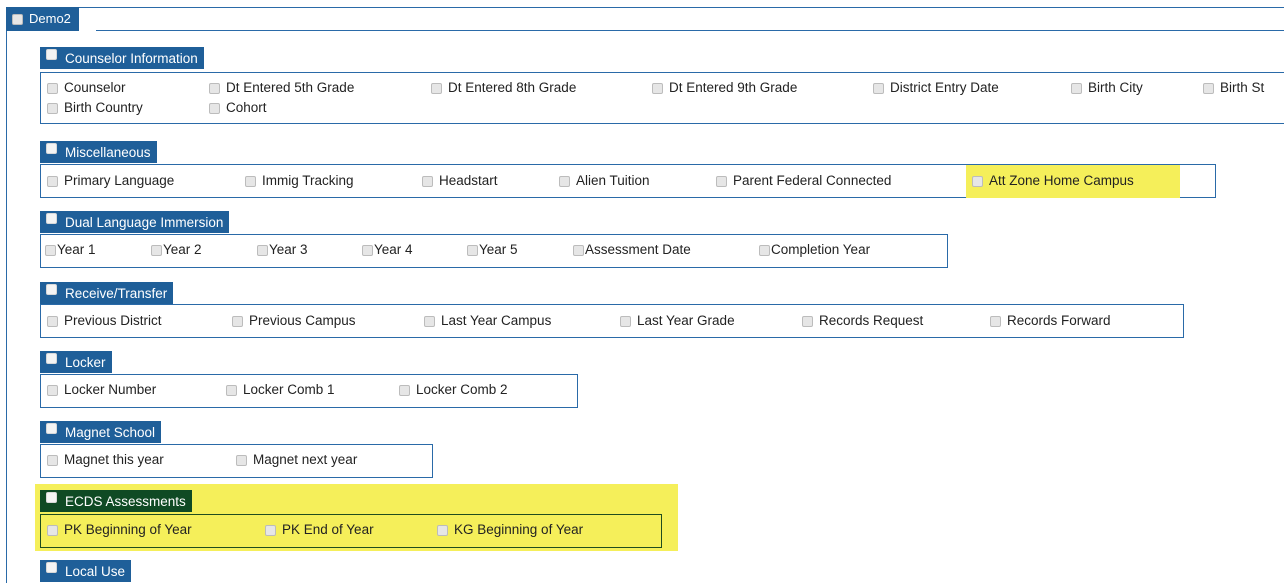  Describe the element at coordinates (512, 87) in the screenshot. I see `field-label: Dt Entered 8th Grade` at that location.